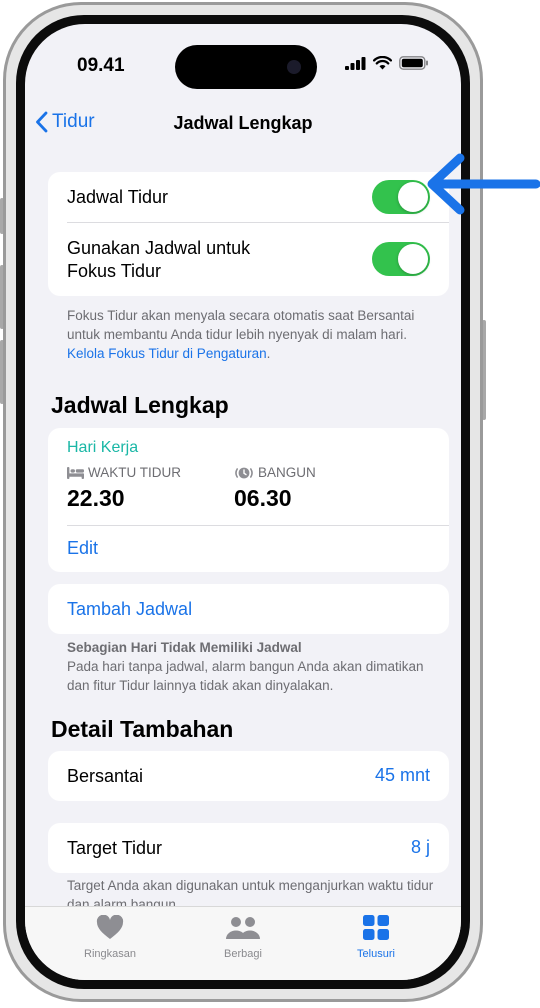 The image size is (540, 1008). What do you see at coordinates (243, 928) in the screenshot?
I see `people-icon` at bounding box center [243, 928].